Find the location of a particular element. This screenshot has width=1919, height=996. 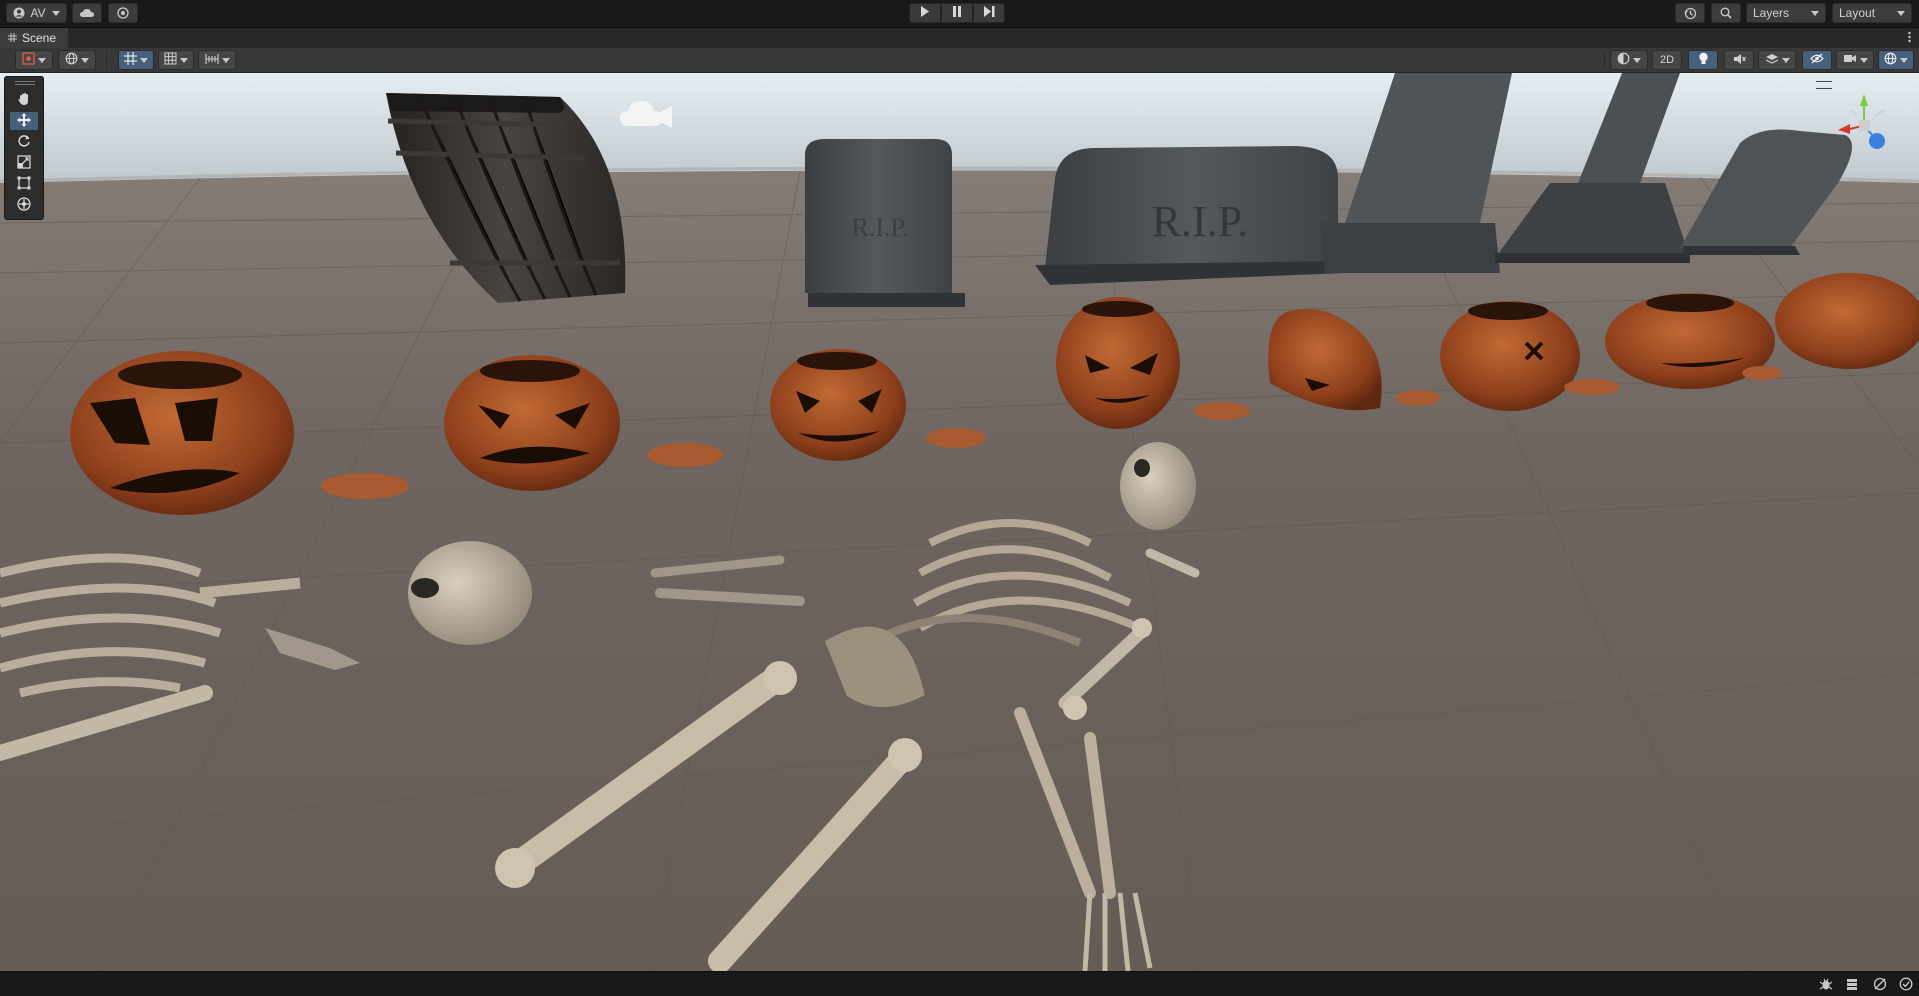

main-toolbar: AV Layers Layout is located at coordinates (959, 14).